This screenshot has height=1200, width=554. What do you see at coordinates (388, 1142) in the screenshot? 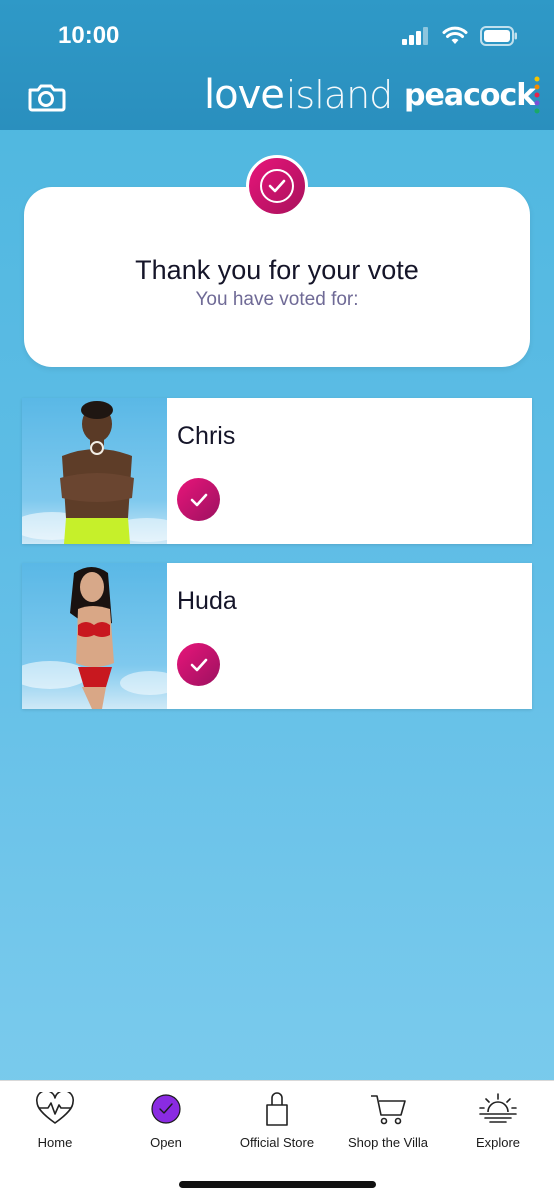
I see `tab-label: Shop the Villa` at bounding box center [388, 1142].